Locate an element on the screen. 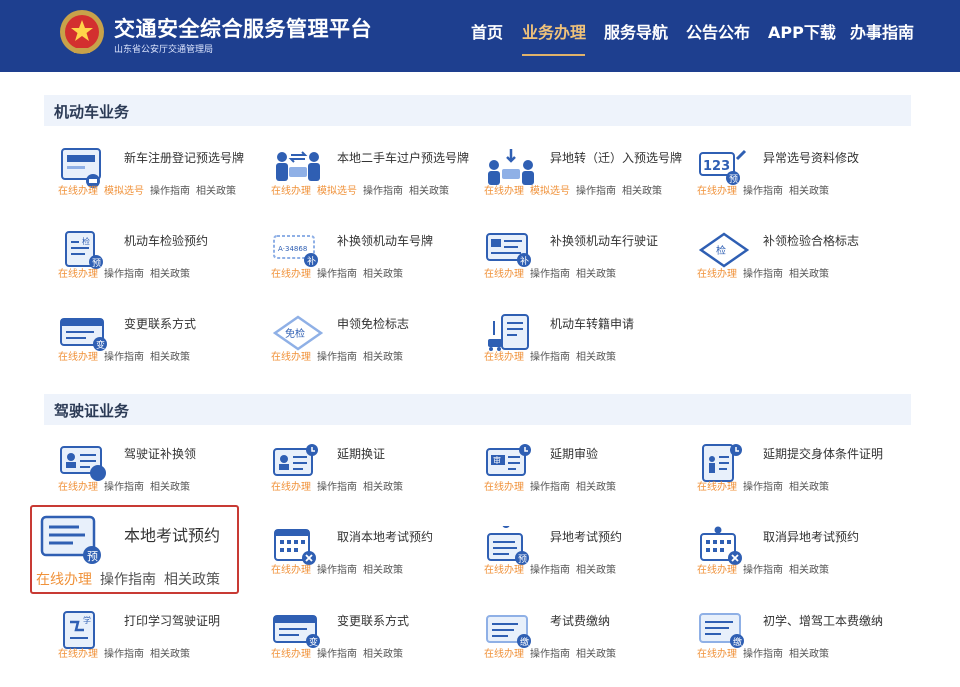 The height and width of the screenshot is (687, 960). nav-service-guide: 服务导航 is located at coordinates (636, 30).